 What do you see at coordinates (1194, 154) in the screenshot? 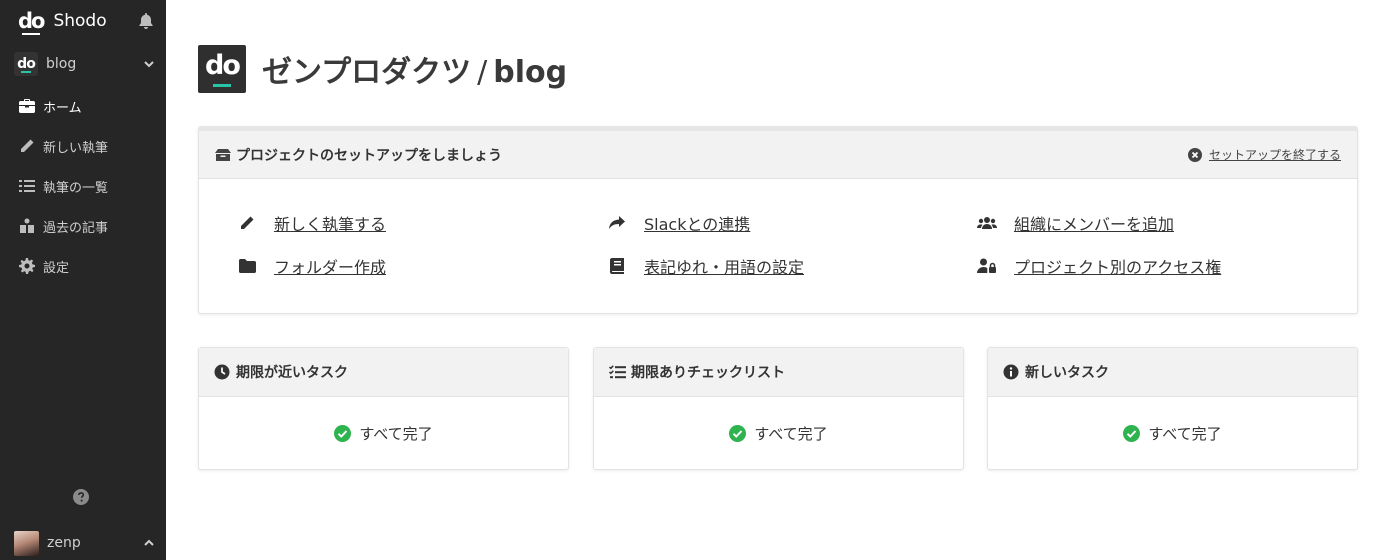
I see `close-circle-icon` at bounding box center [1194, 154].